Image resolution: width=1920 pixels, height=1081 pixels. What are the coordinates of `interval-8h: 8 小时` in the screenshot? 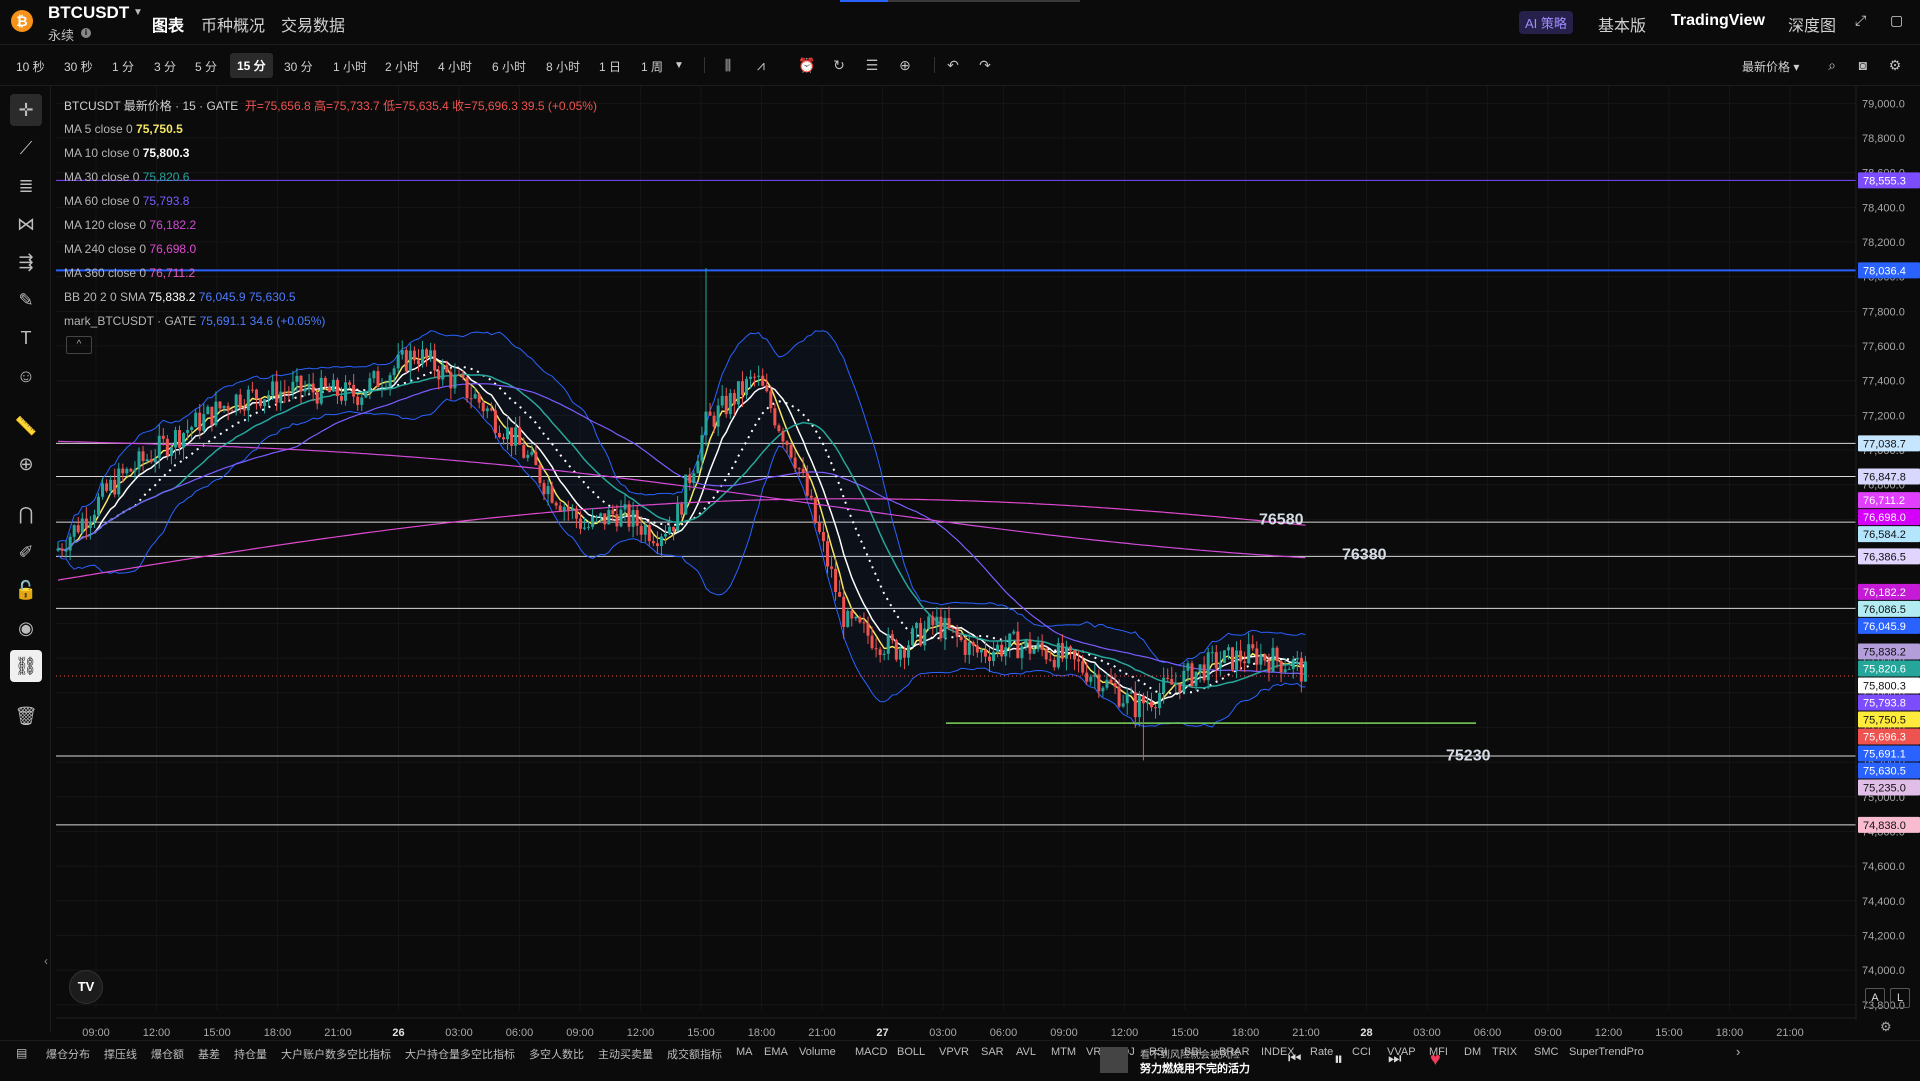 It's located at (563, 66).